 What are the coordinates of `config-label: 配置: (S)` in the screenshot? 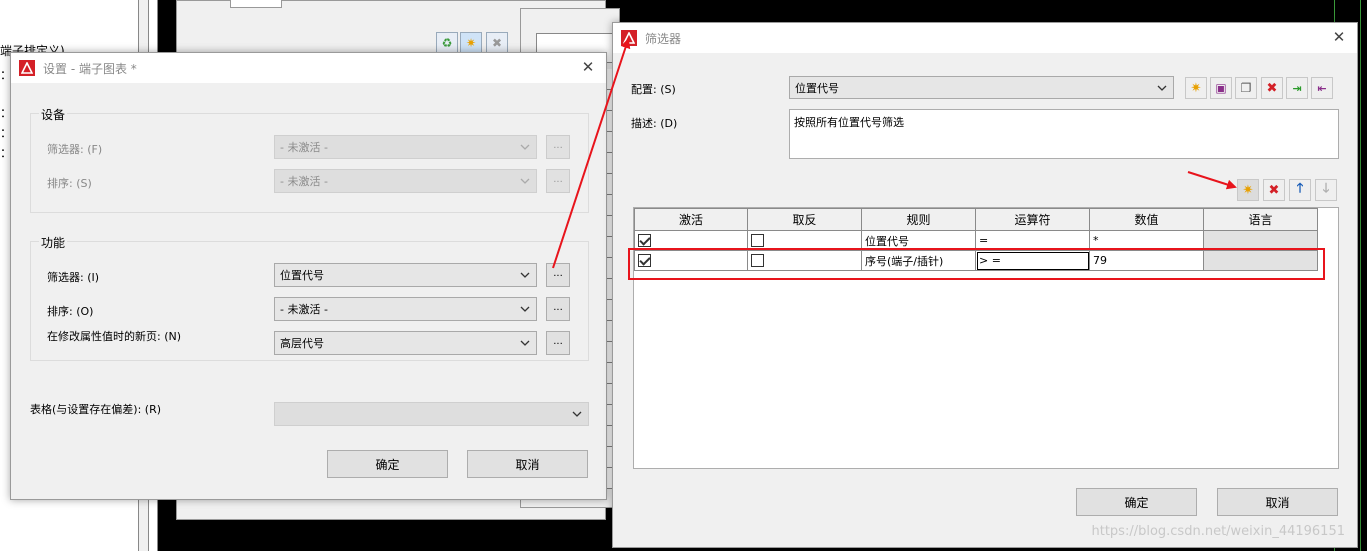 It's located at (653, 89).